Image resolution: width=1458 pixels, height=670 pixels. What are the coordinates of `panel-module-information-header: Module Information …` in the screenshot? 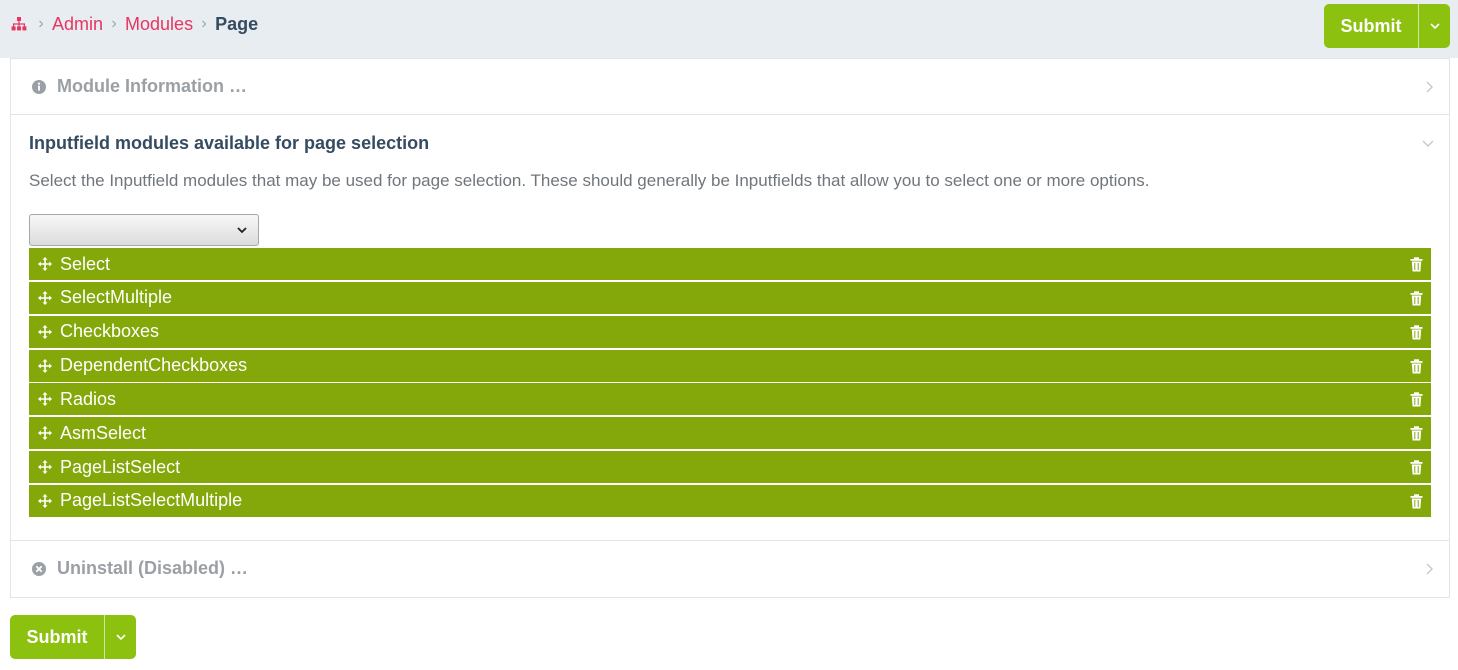 It's located at (139, 86).